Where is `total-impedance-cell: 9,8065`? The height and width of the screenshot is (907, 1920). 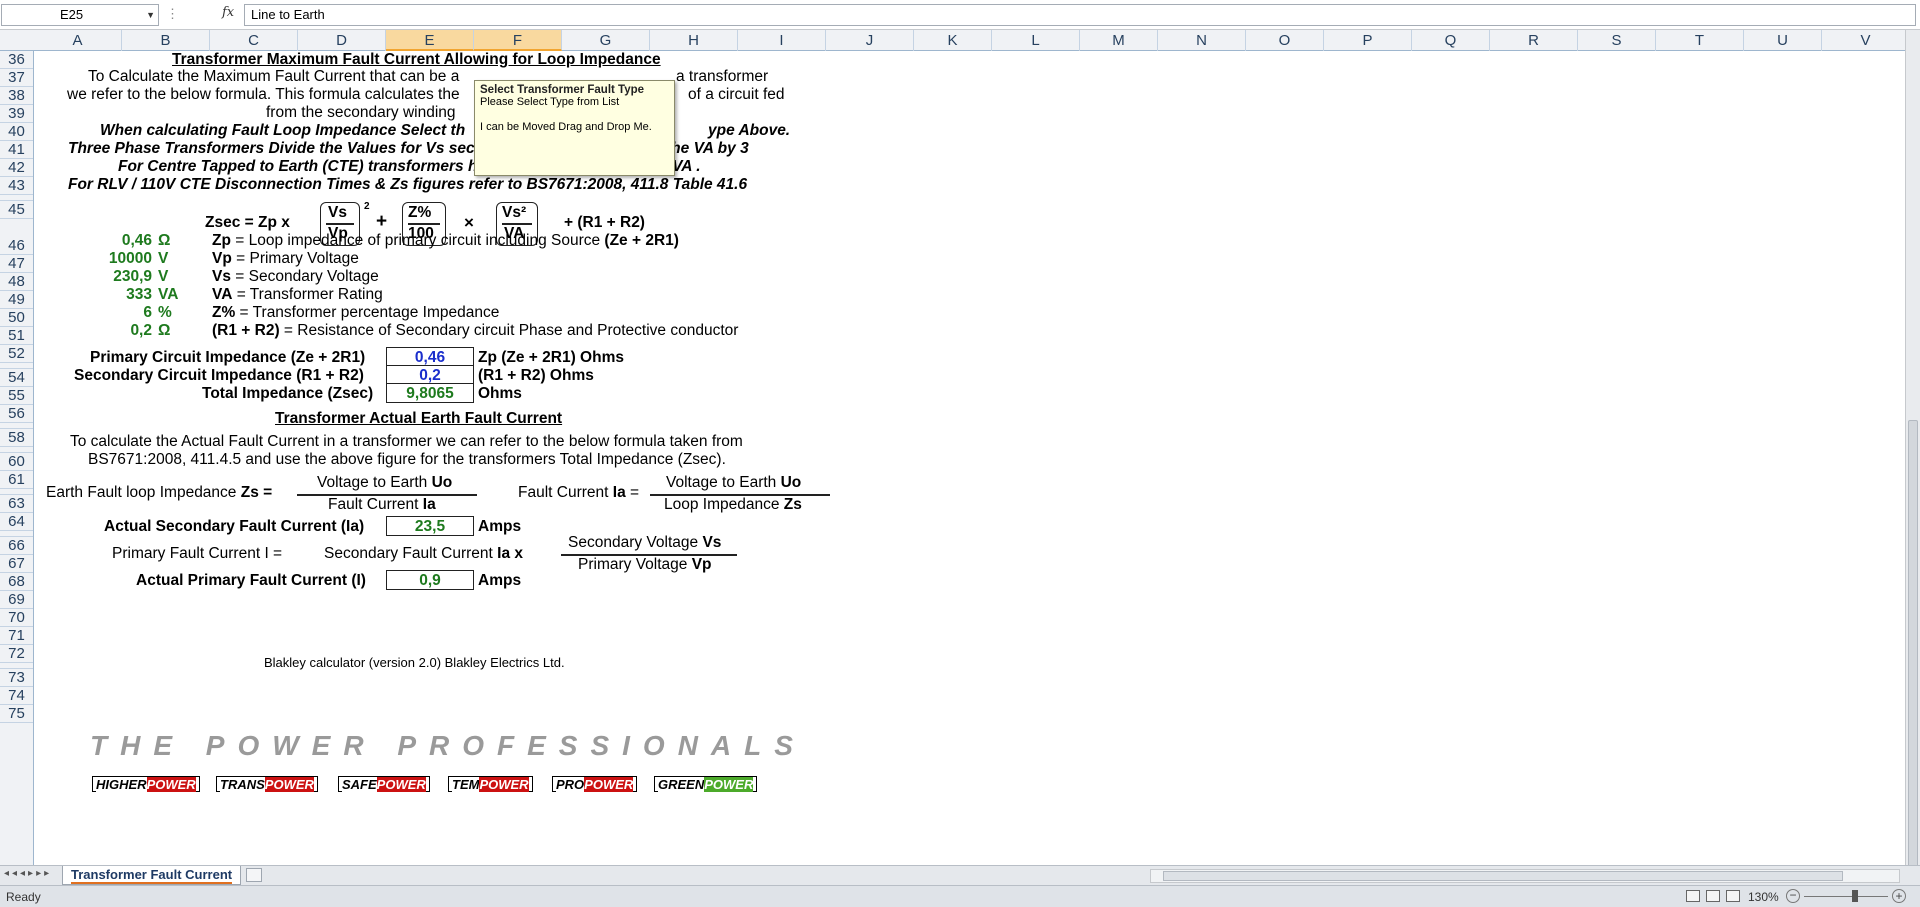 total-impedance-cell: 9,8065 is located at coordinates (430, 393).